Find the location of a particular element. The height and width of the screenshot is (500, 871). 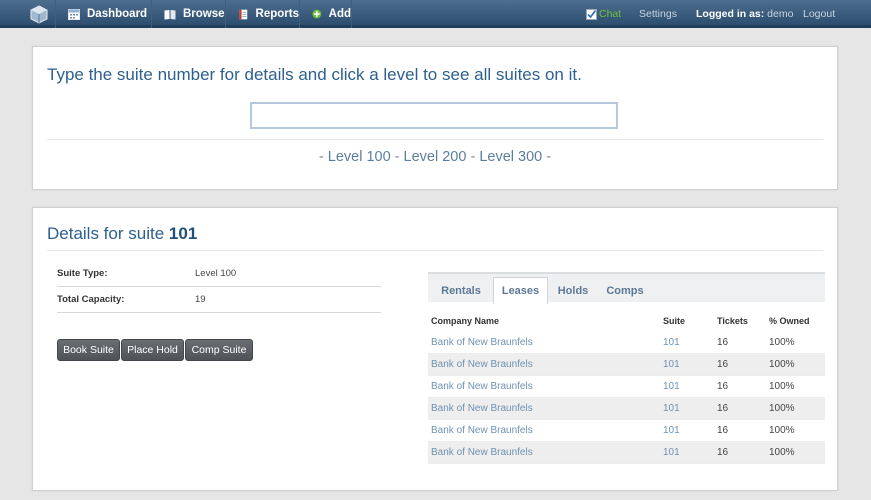

nav-dashboard: Dashboard is located at coordinates (103, 14).